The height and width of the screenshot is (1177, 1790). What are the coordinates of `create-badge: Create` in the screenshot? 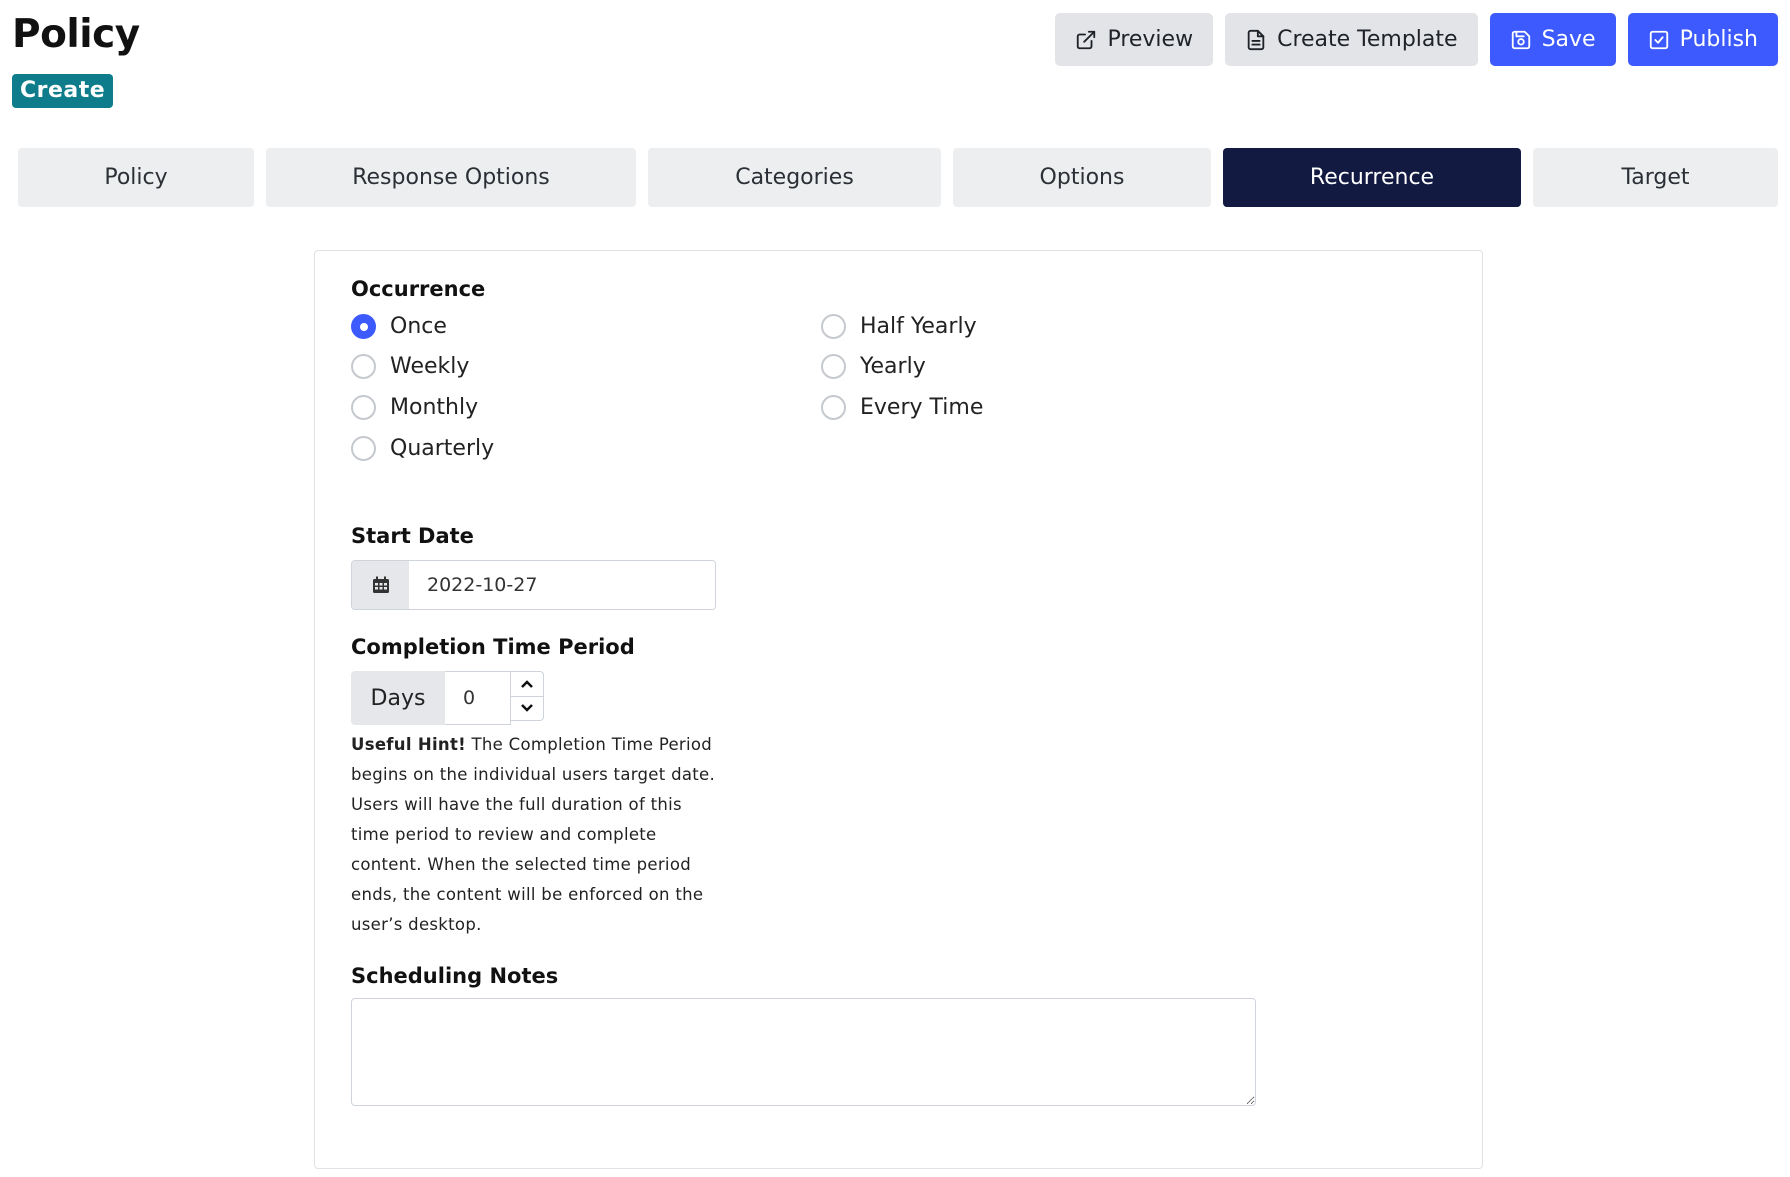 It's located at (63, 91).